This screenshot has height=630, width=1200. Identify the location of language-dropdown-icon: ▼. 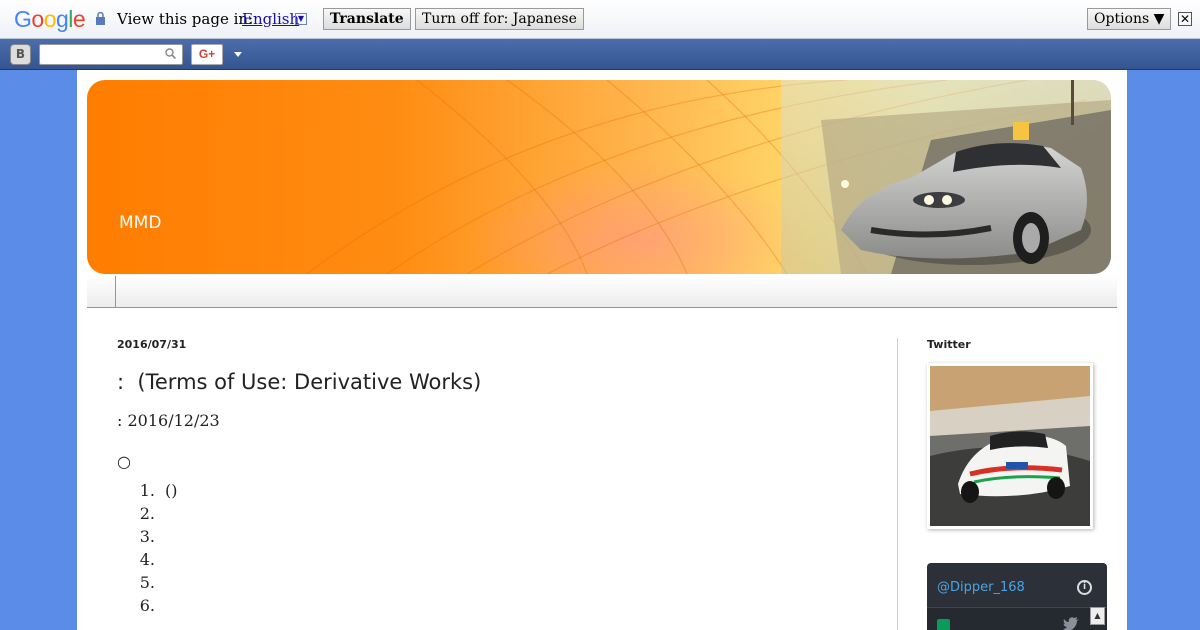
(301, 19).